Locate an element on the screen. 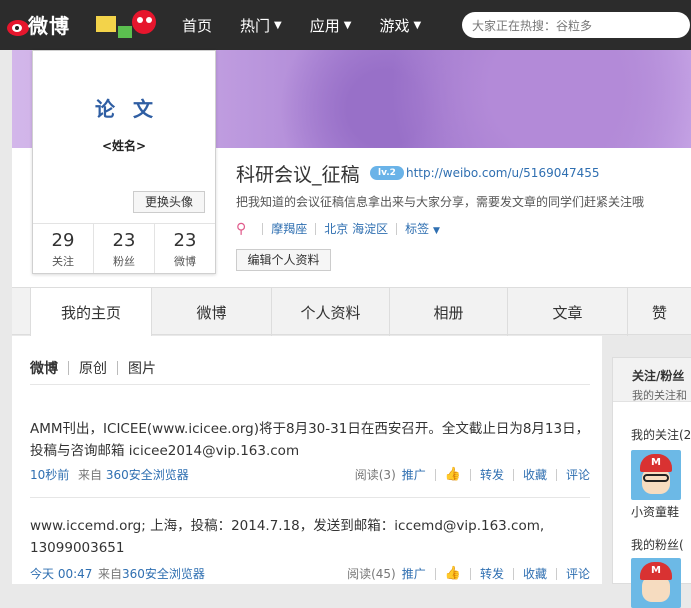 Image resolution: width=691 pixels, height=608 pixels. profile-url-link: http://weibo.com/u/5169047455 is located at coordinates (503, 173).